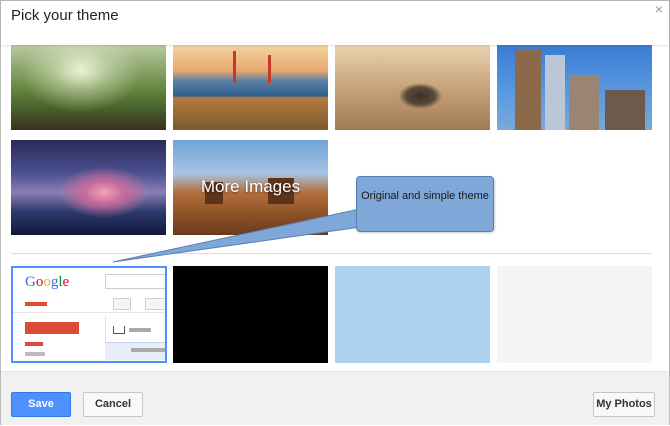 This screenshot has height=426, width=670. Describe the element at coordinates (250, 314) in the screenshot. I see `theme-tile-dark` at that location.